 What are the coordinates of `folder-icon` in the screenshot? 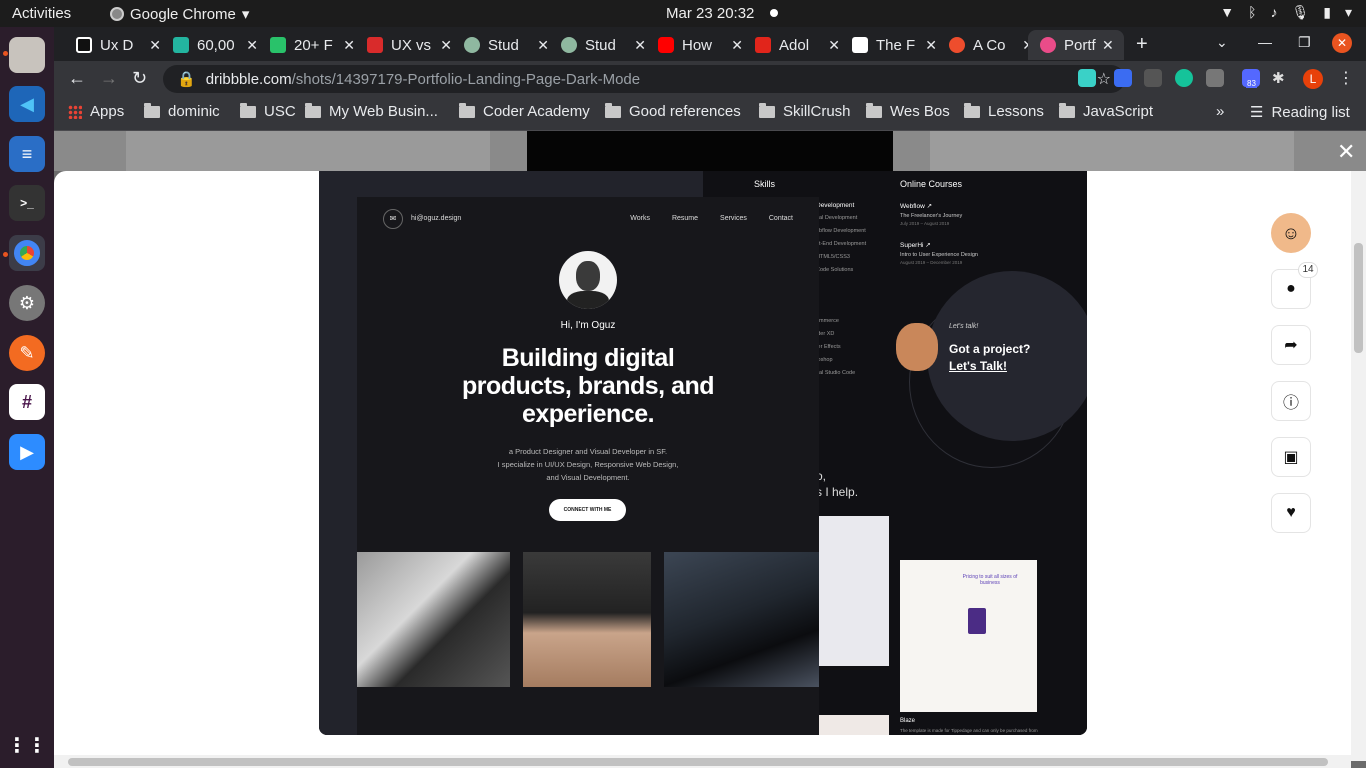 It's located at (874, 110).